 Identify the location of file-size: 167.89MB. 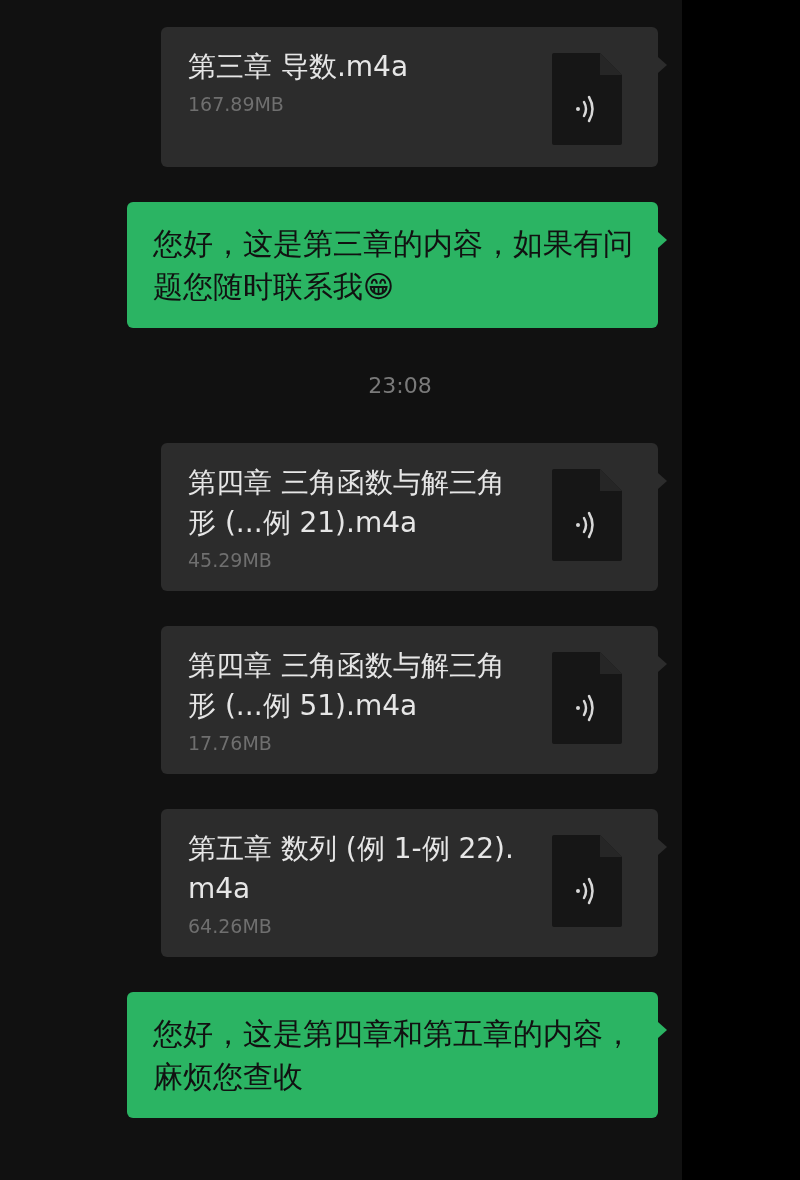
(236, 104).